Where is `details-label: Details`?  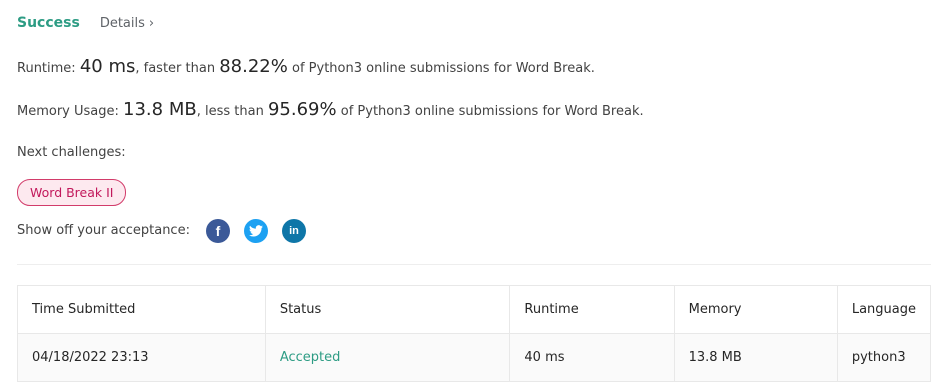 details-label: Details is located at coordinates (122, 23).